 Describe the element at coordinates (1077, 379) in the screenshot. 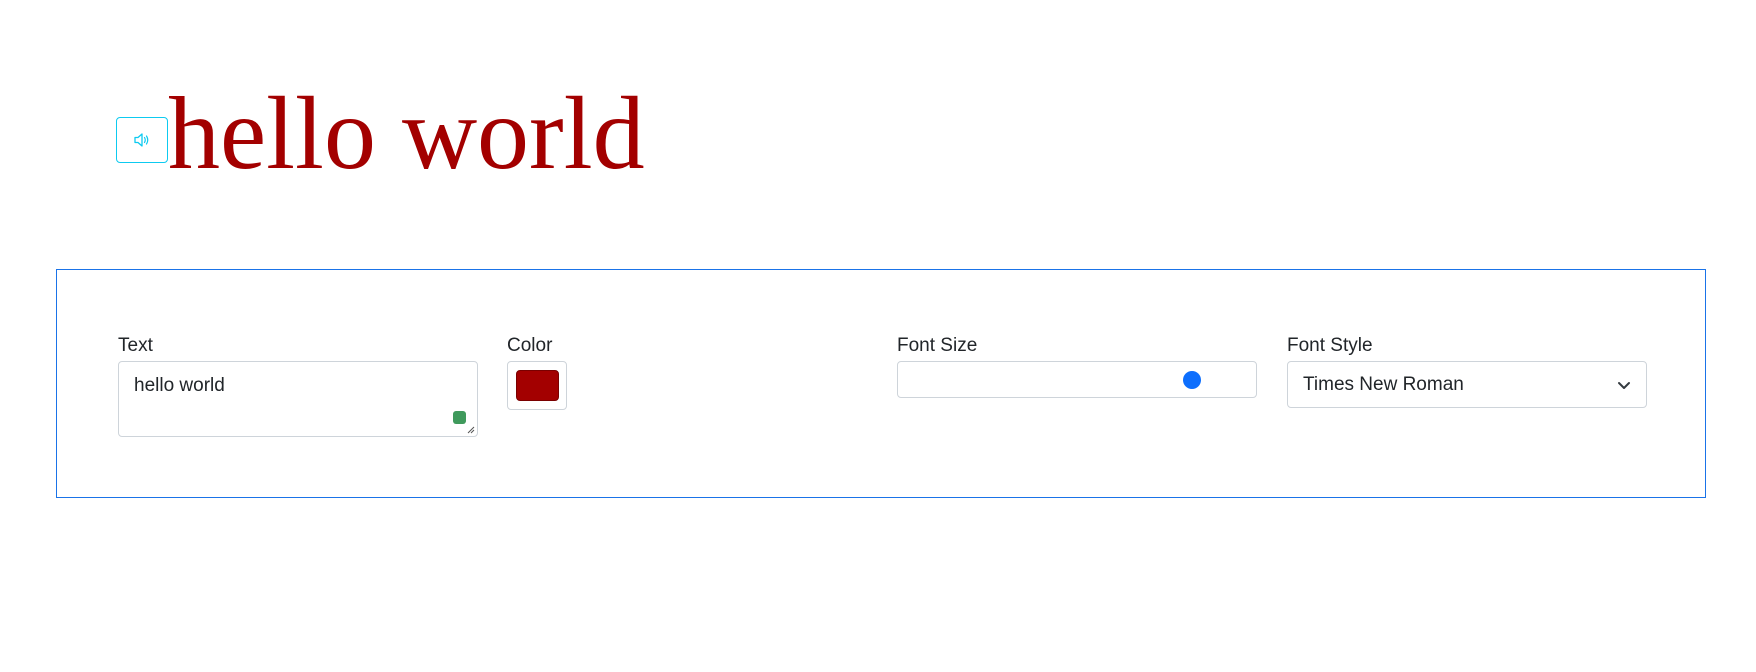

I see `font-size-slider` at that location.